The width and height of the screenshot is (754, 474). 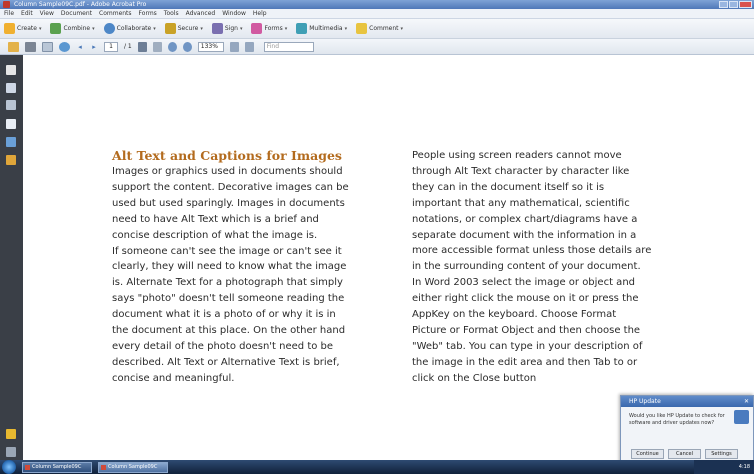 I want to click on close-button, so click(x=745, y=4).